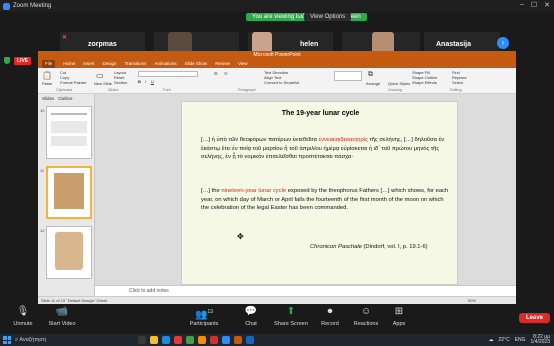 This screenshot has width=554, height=346. Describe the element at coordinates (424, 82) in the screenshot. I see `shape-effects-button: Shape Effects` at that location.